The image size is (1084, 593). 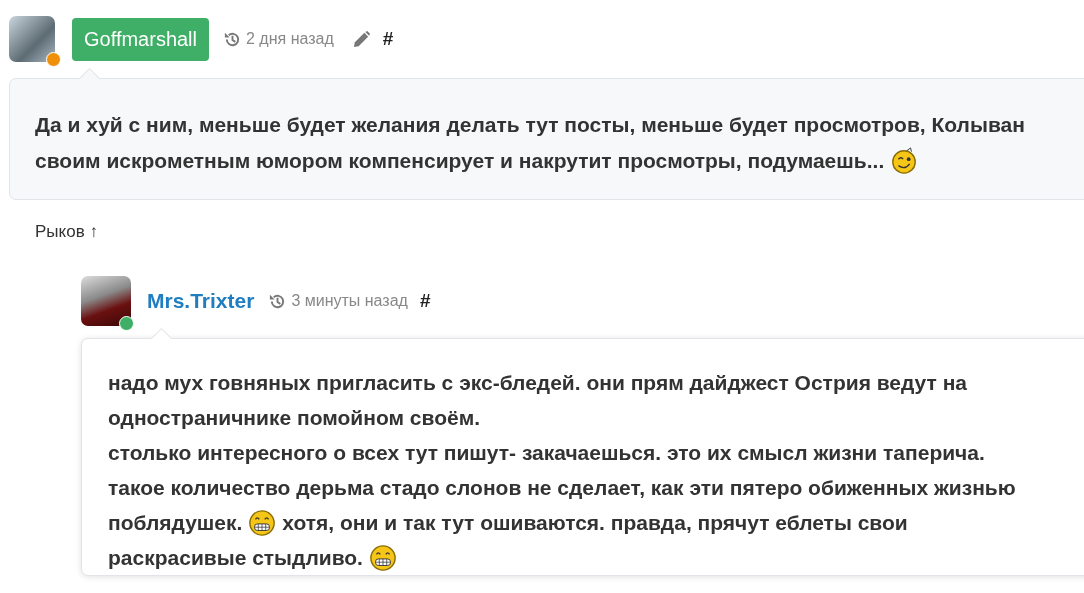 What do you see at coordinates (235, 557) in the screenshot?
I see `comment-text: раскрасивые стыдливо.` at bounding box center [235, 557].